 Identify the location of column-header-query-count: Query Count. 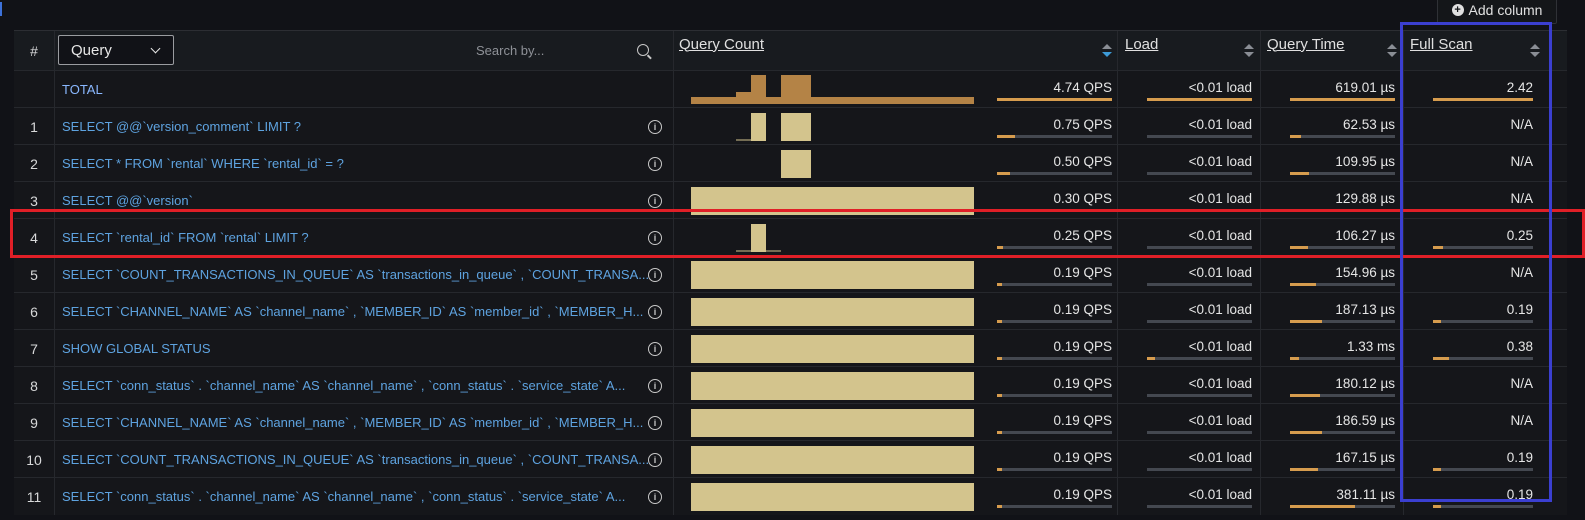
(721, 44).